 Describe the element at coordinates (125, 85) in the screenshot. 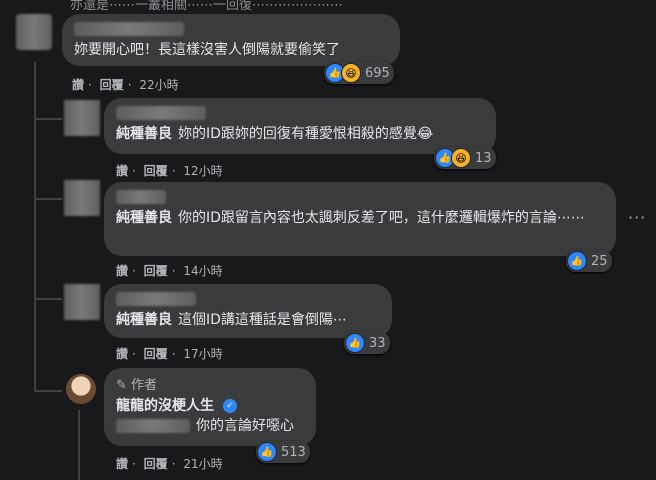

I see `comment-actions: 讚 · 回覆 · 22小時` at that location.